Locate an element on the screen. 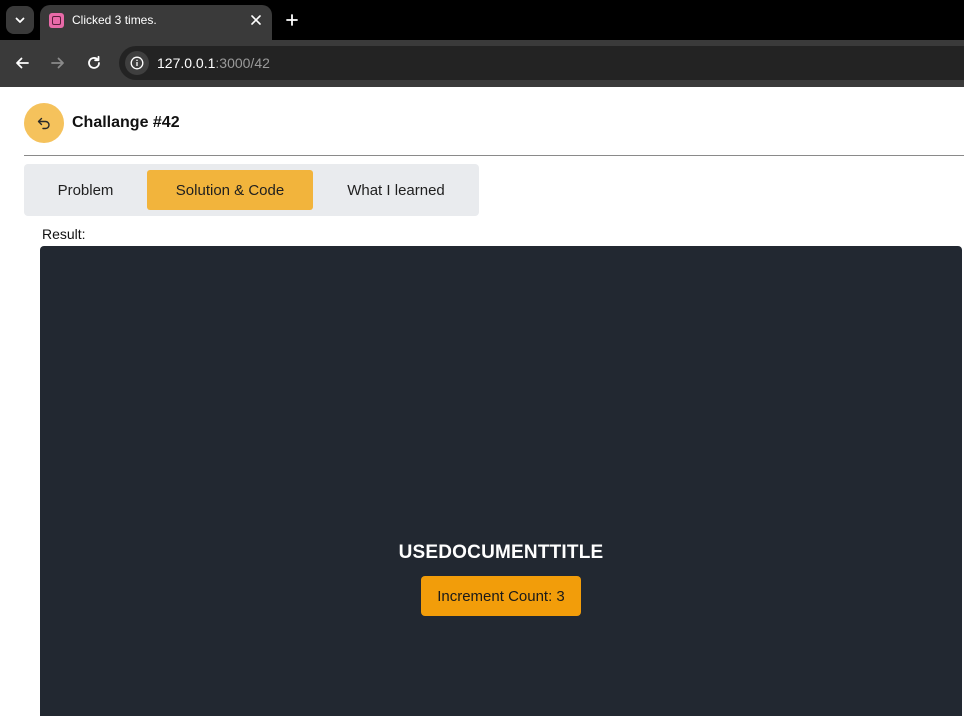  tab-search-button is located at coordinates (20, 20).